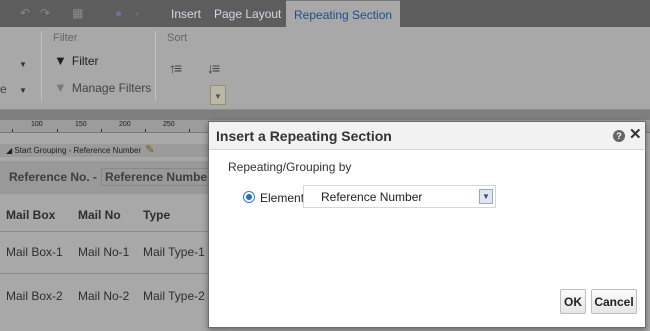  Describe the element at coordinates (218, 95) in the screenshot. I see `sort-dropdown-arrow: ▼` at that location.